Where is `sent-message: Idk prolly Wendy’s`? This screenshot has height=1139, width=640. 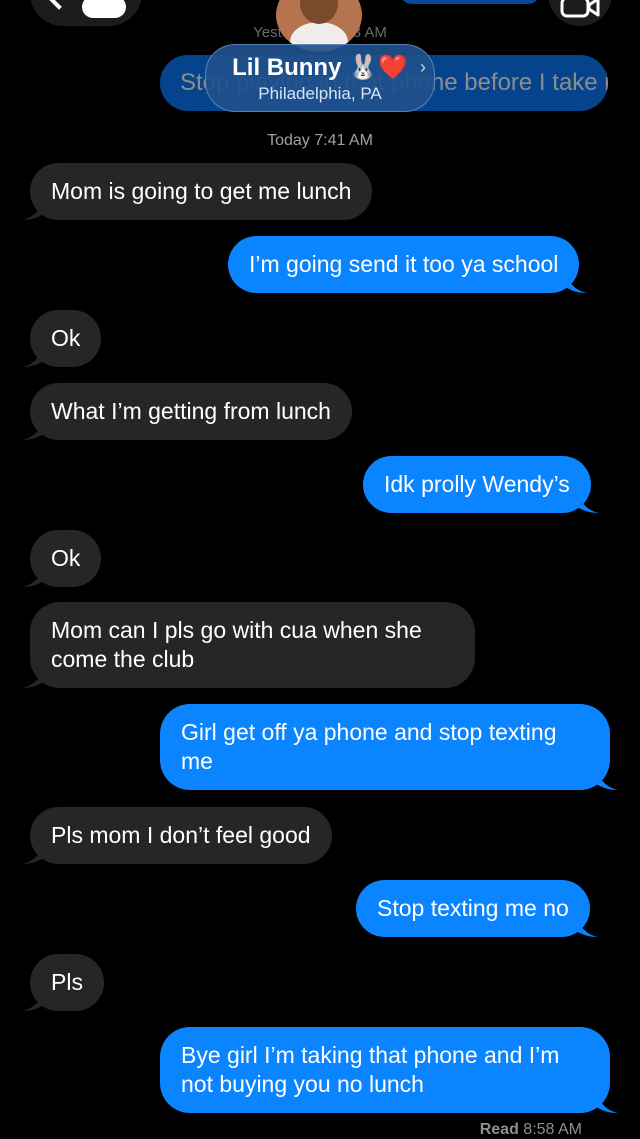
sent-message: Idk prolly Wendy’s is located at coordinates (481, 484).